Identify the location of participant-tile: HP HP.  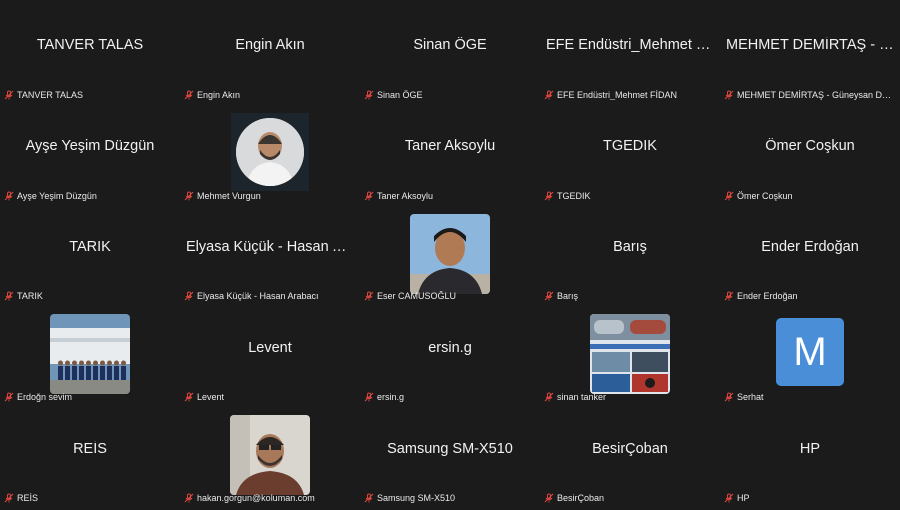
(810, 456).